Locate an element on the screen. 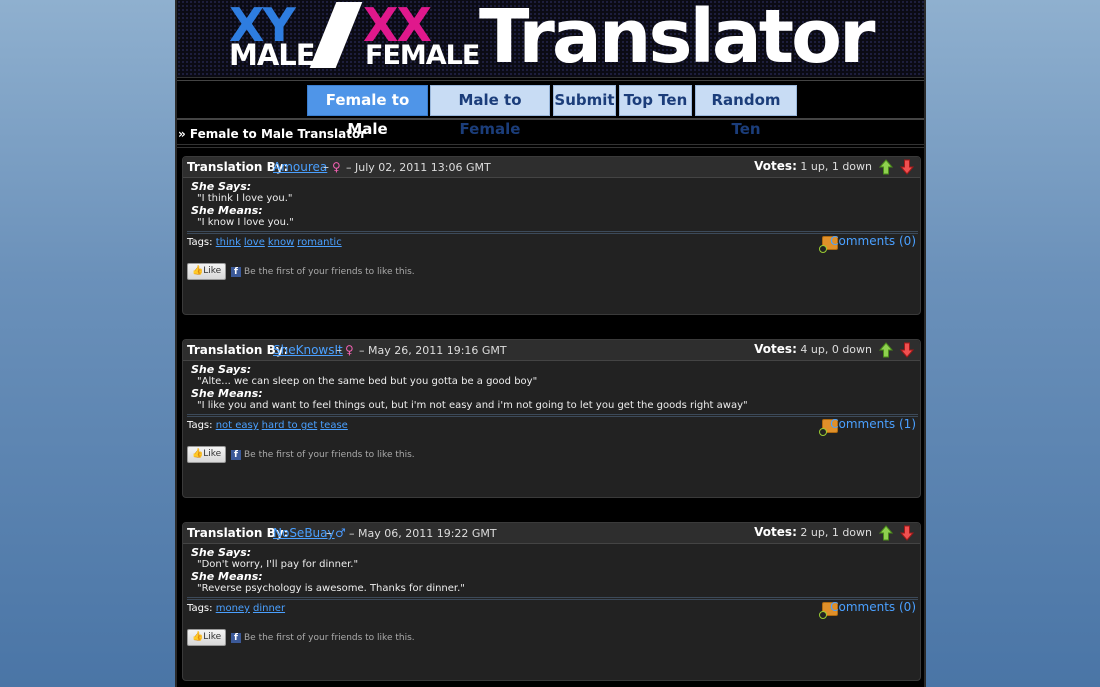 This screenshot has height=687, width=1100. tag-link: hard to get is located at coordinates (290, 425).